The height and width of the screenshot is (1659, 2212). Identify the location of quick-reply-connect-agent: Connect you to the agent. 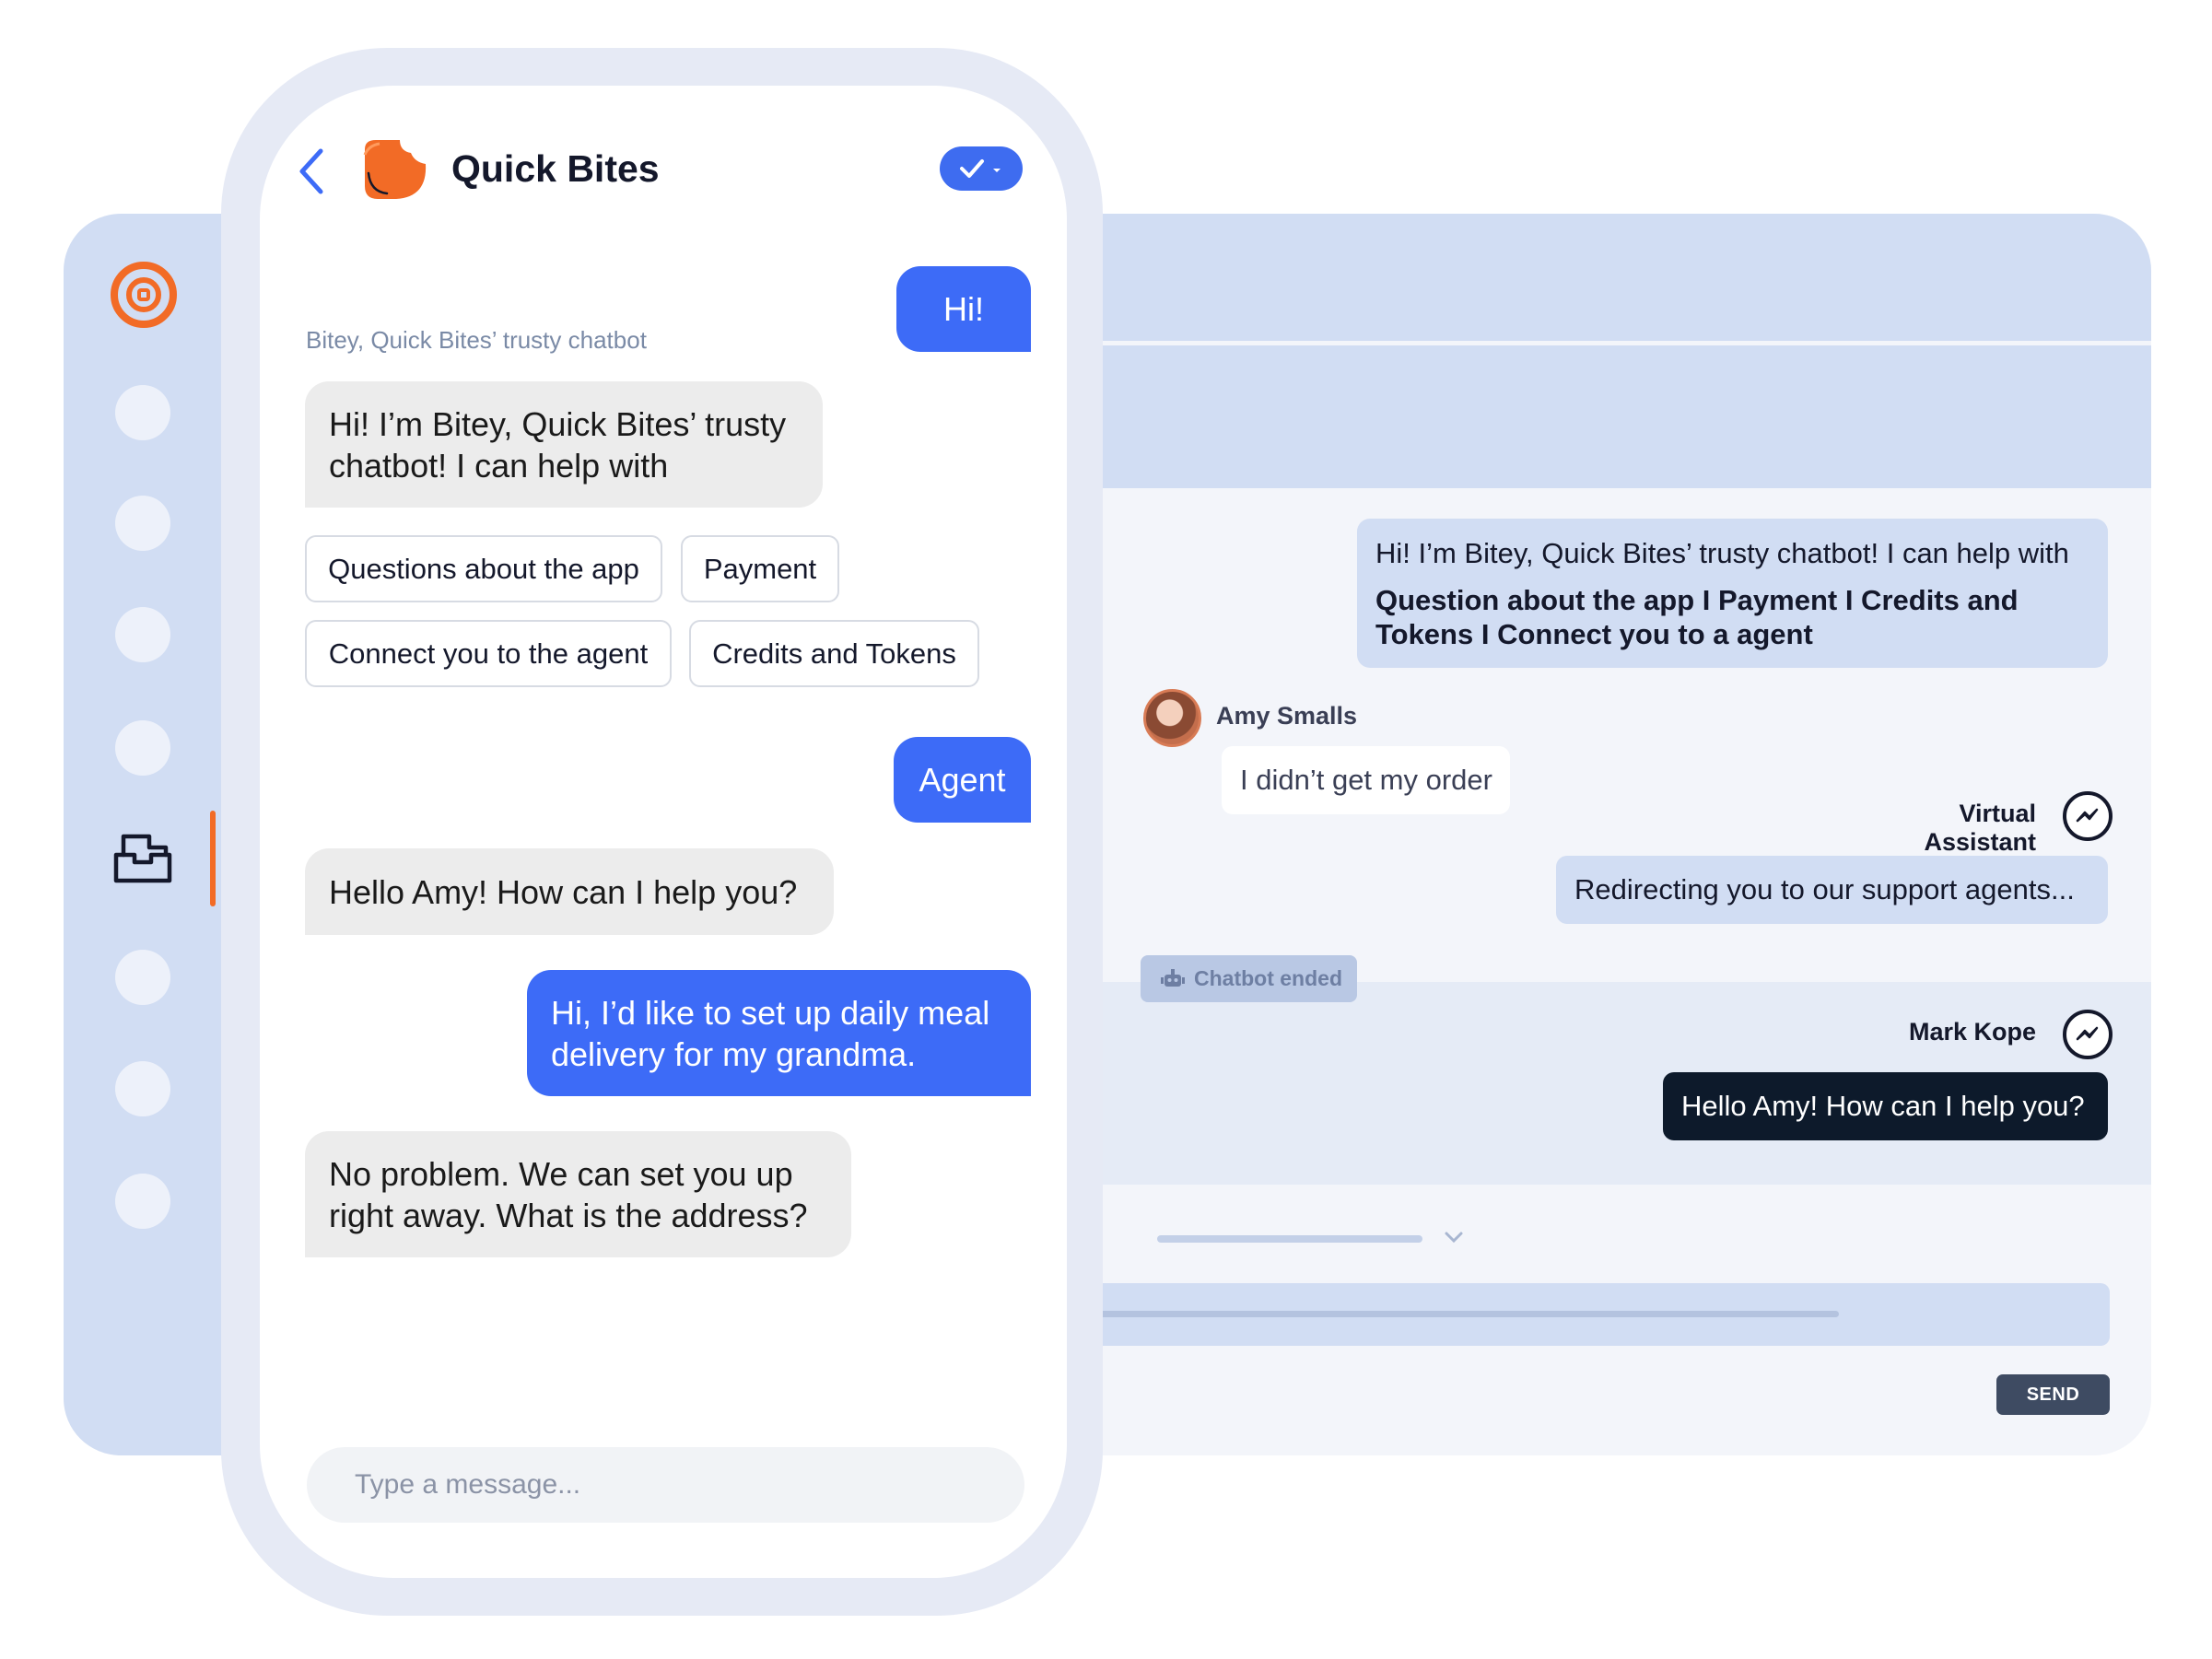
(488, 653).